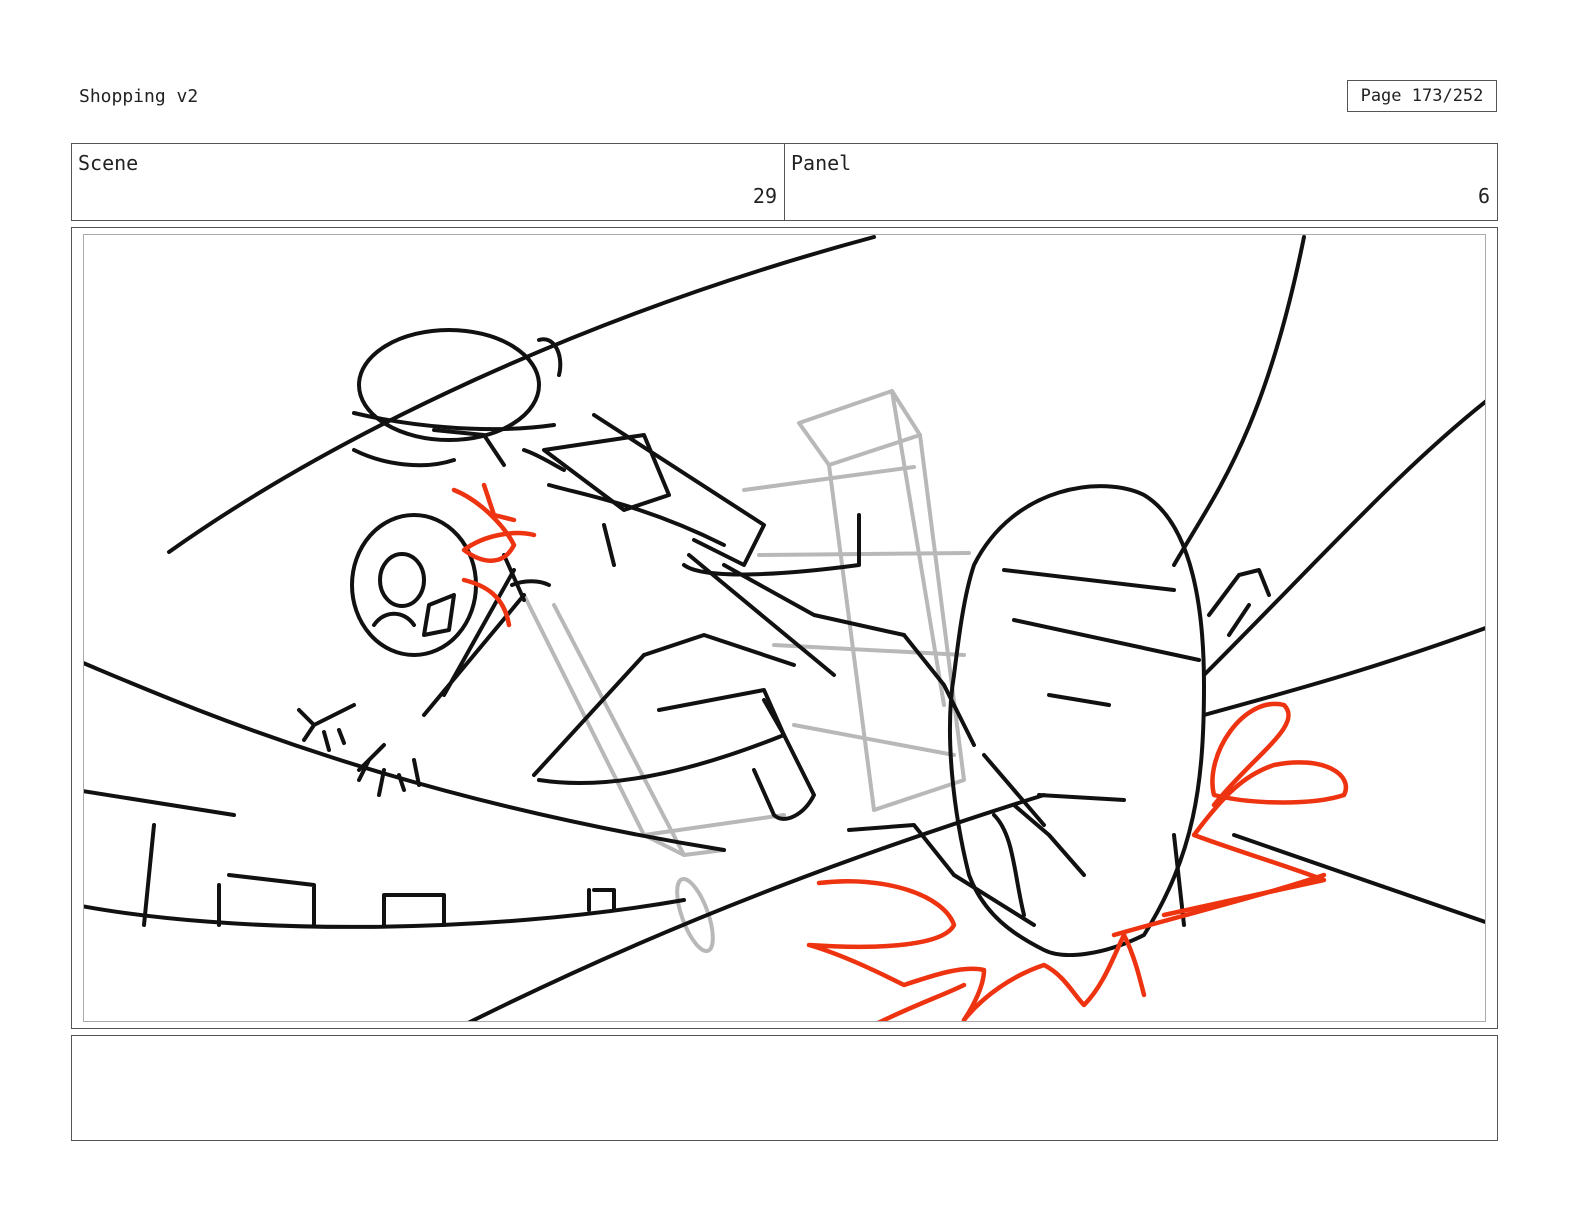  What do you see at coordinates (1483, 196) in the screenshot?
I see `panel-number: 6` at bounding box center [1483, 196].